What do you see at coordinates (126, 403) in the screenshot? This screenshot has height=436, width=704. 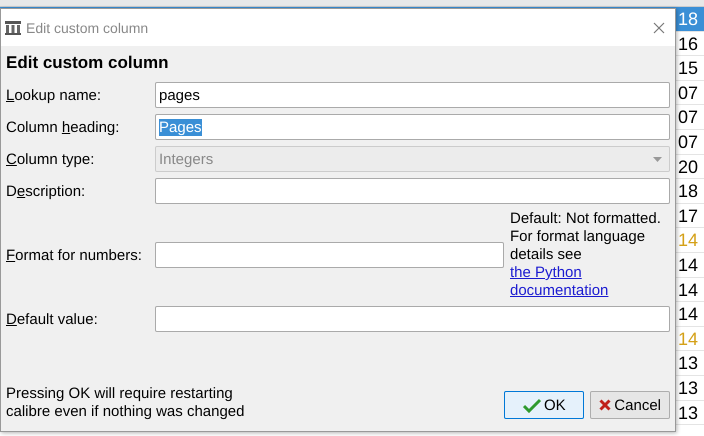 I see `restart-note: Pressing OK will require restarting calibre even if nothing was changed` at bounding box center [126, 403].